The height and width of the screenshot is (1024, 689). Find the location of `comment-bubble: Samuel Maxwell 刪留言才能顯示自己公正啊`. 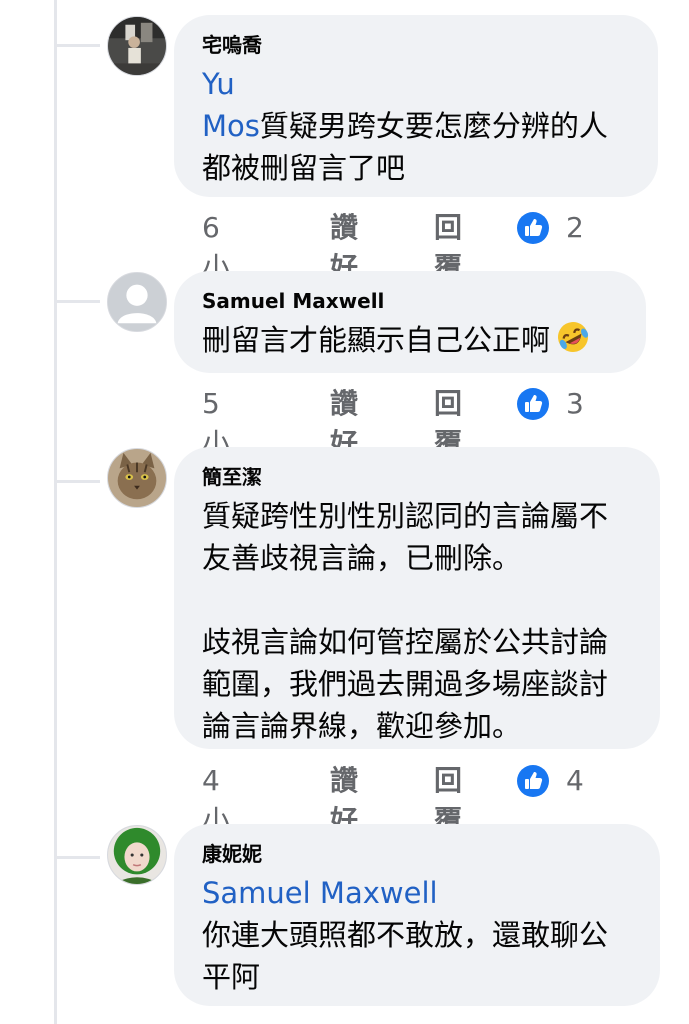

comment-bubble: Samuel Maxwell 刪留言才能顯示自己公正啊 is located at coordinates (410, 322).